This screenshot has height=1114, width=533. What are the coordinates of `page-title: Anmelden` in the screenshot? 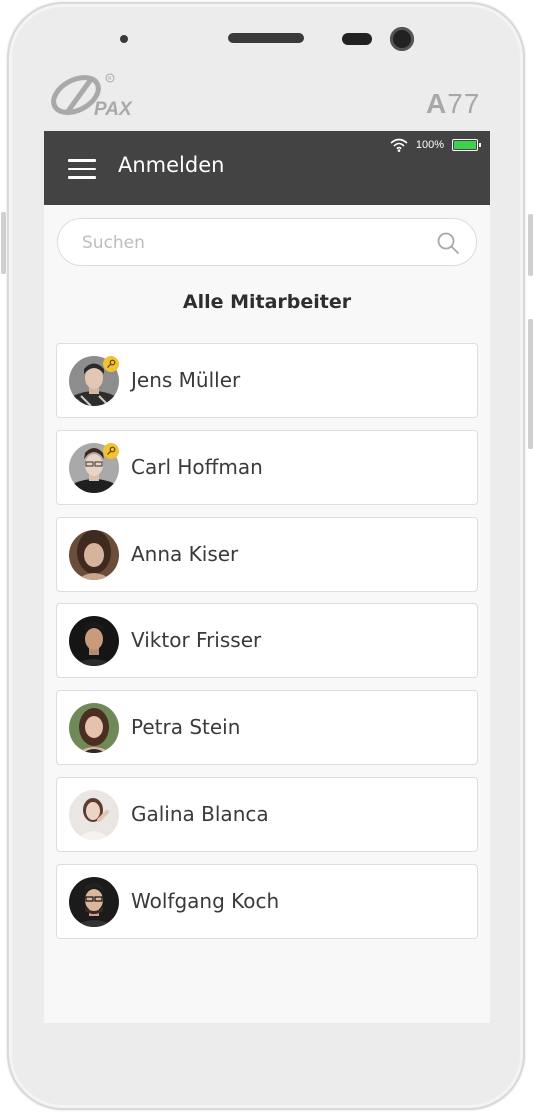 It's located at (171, 165).